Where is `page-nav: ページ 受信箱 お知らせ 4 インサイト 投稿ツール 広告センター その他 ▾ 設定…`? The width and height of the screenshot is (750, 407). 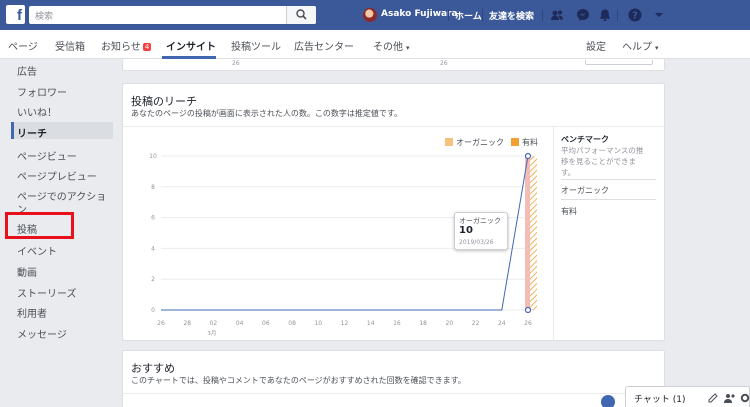
page-nav: ページ 受信箱 お知らせ 4 インサイト 投稿ツール 広告センター その他 ▾ 設定… is located at coordinates (375, 44).